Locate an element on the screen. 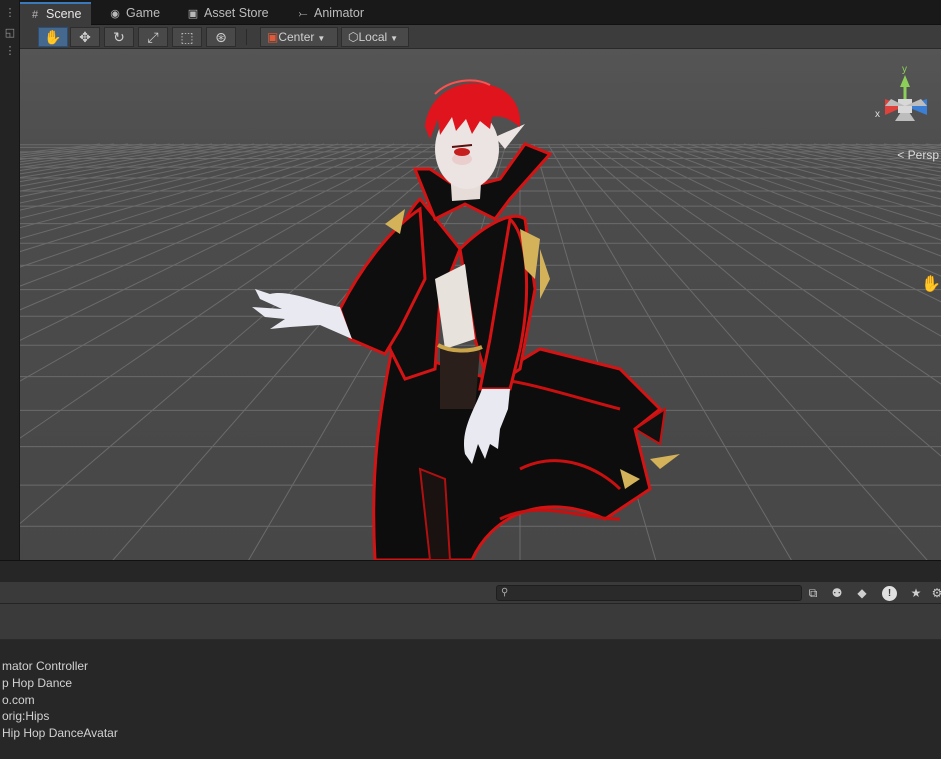 Image resolution: width=941 pixels, height=759 pixels. panel-divider is located at coordinates (470, 571).